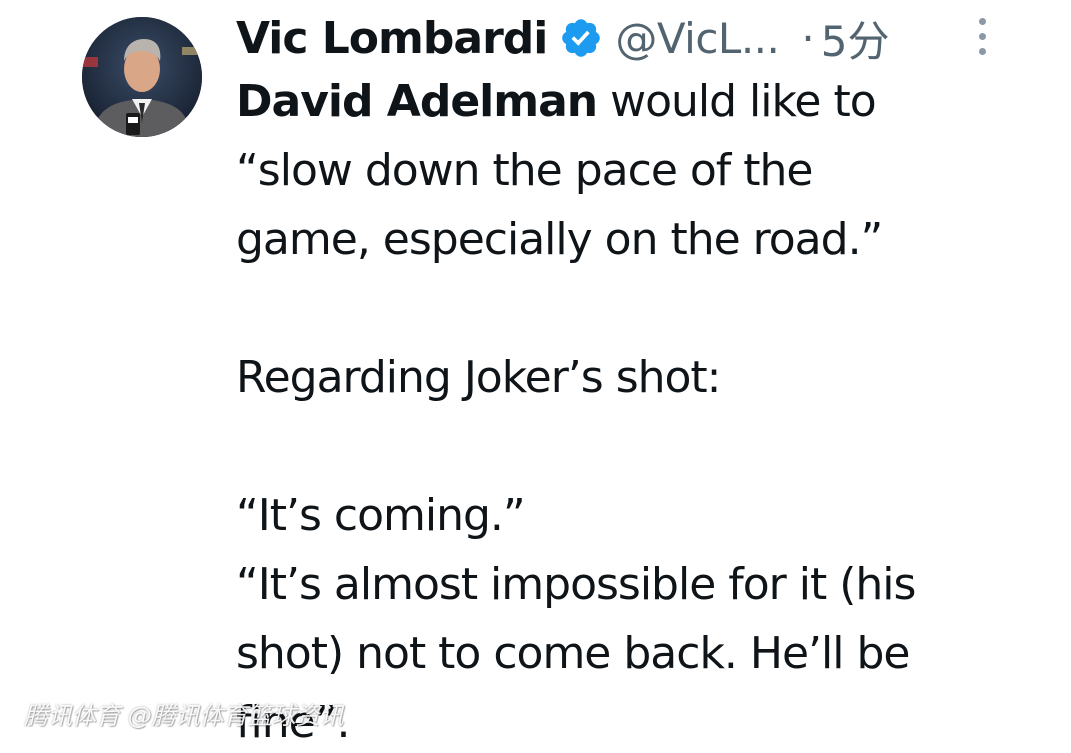  Describe the element at coordinates (573, 653) in the screenshot. I see `tweet-text-line: shot) not to come back. He’ll be` at that location.